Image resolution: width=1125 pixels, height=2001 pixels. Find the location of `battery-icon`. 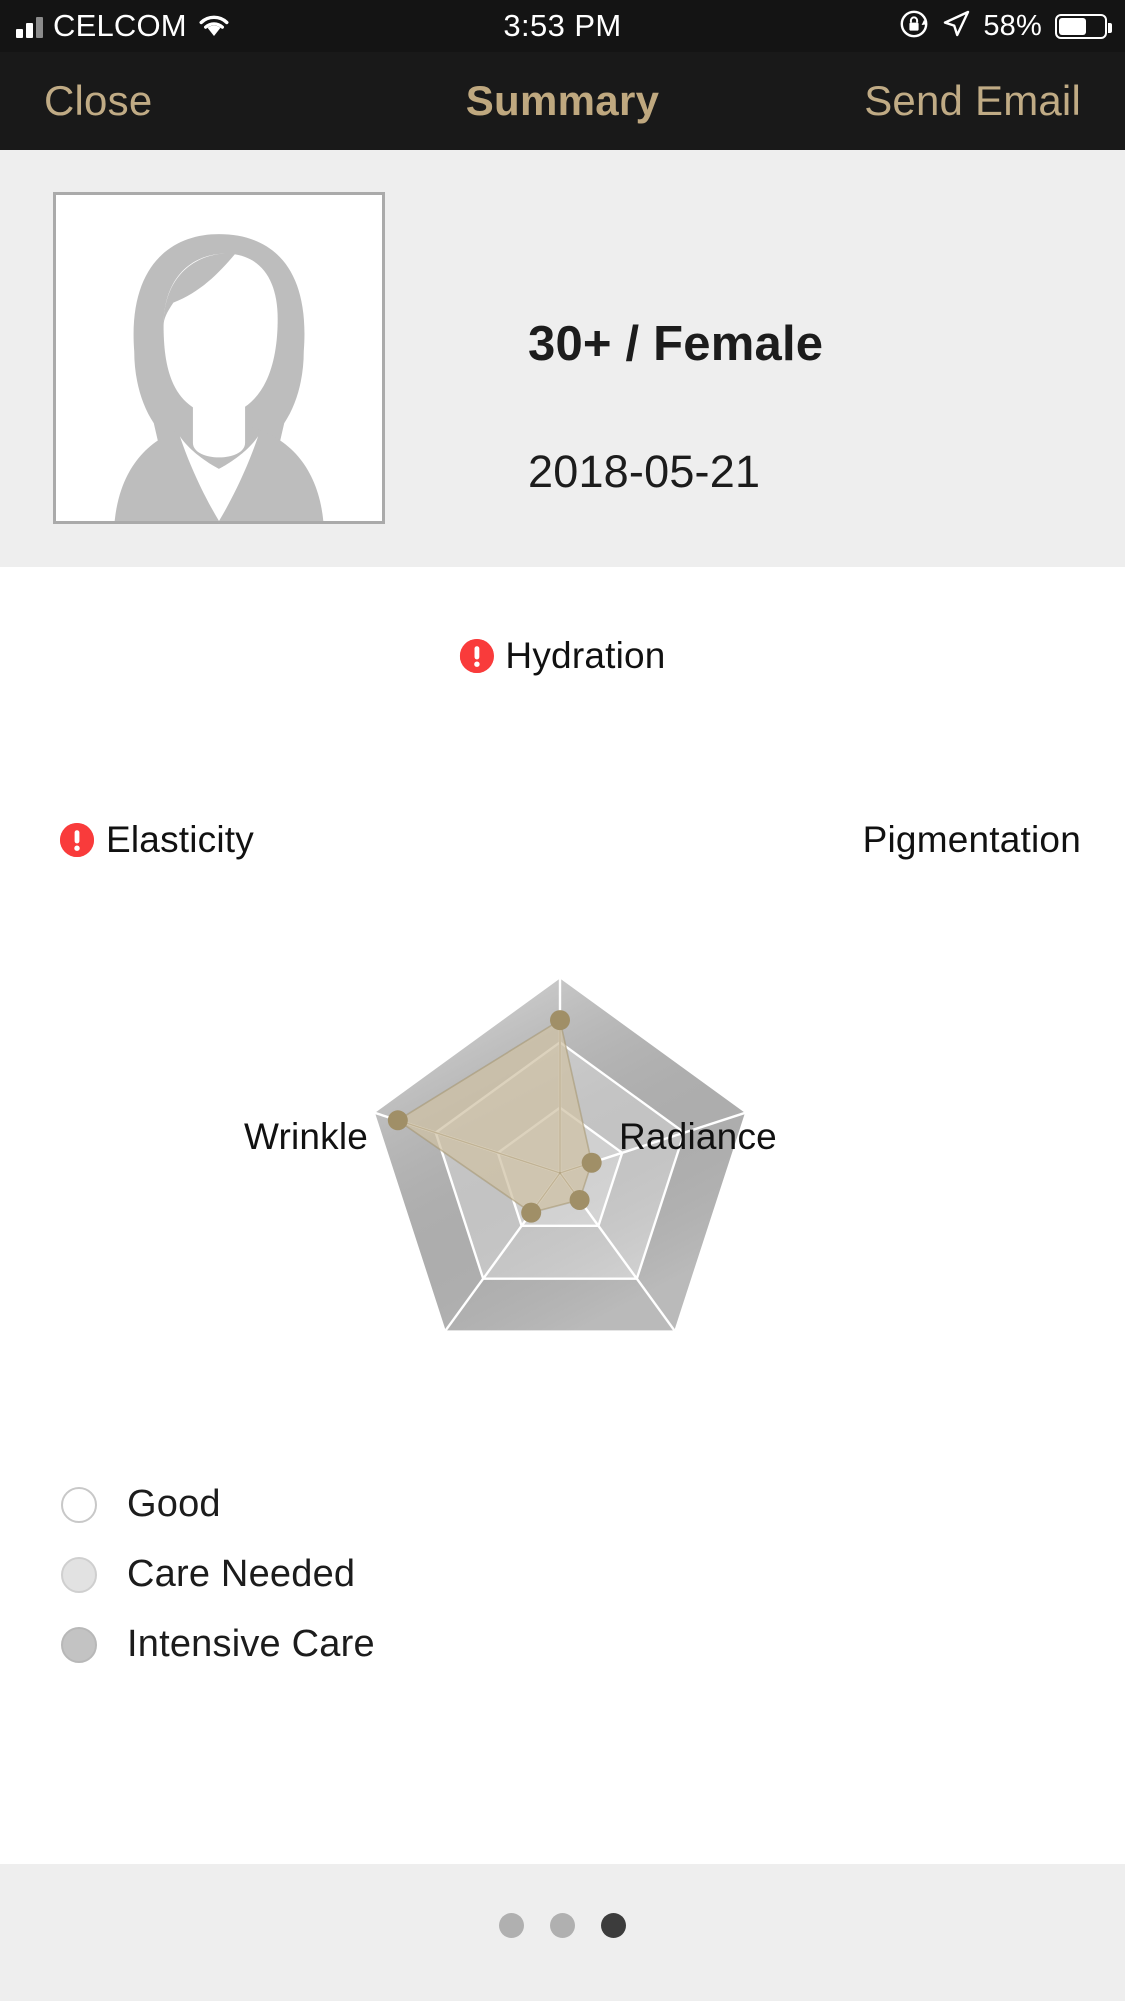

battery-icon is located at coordinates (1083, 26).